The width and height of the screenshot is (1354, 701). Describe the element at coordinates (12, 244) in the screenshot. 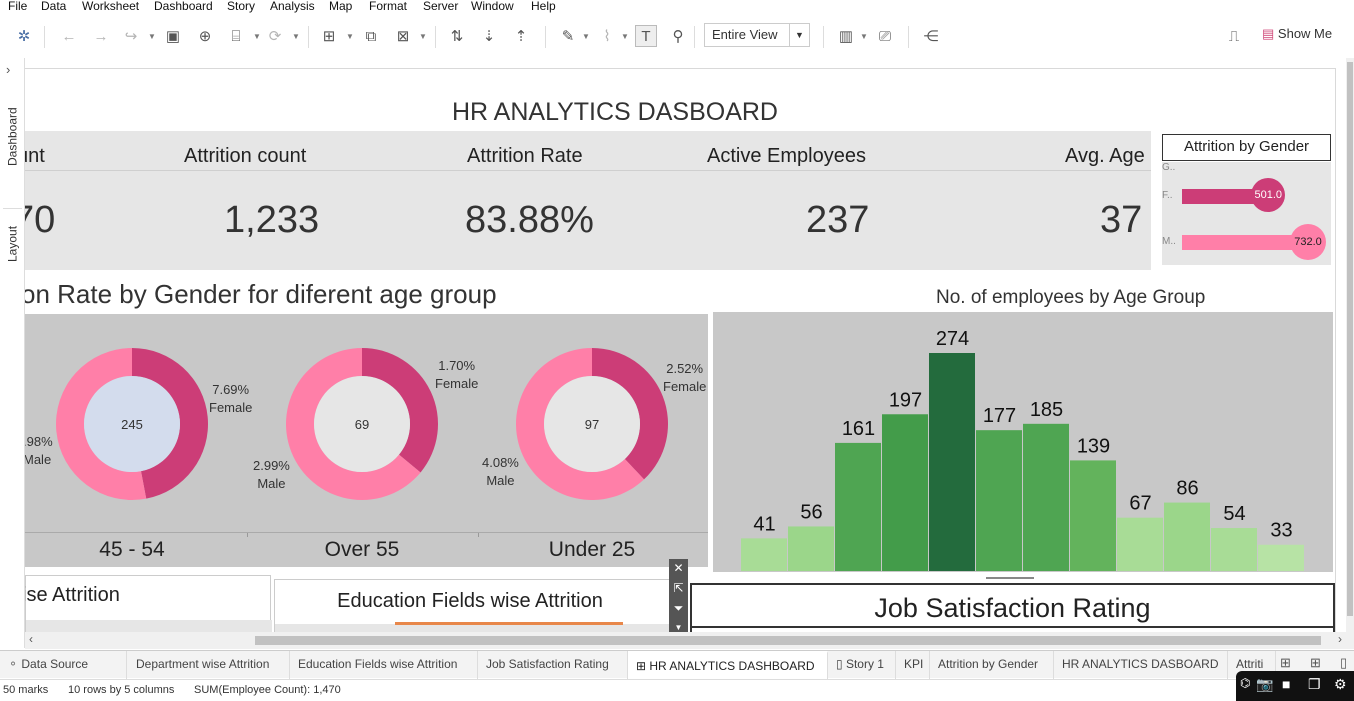

I see `tab-layout-panel: Layout` at that location.